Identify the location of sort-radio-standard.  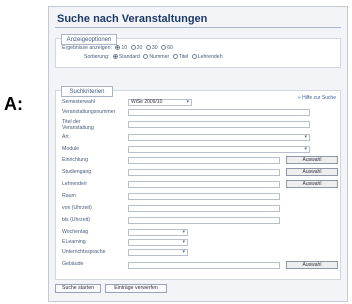
(115, 56).